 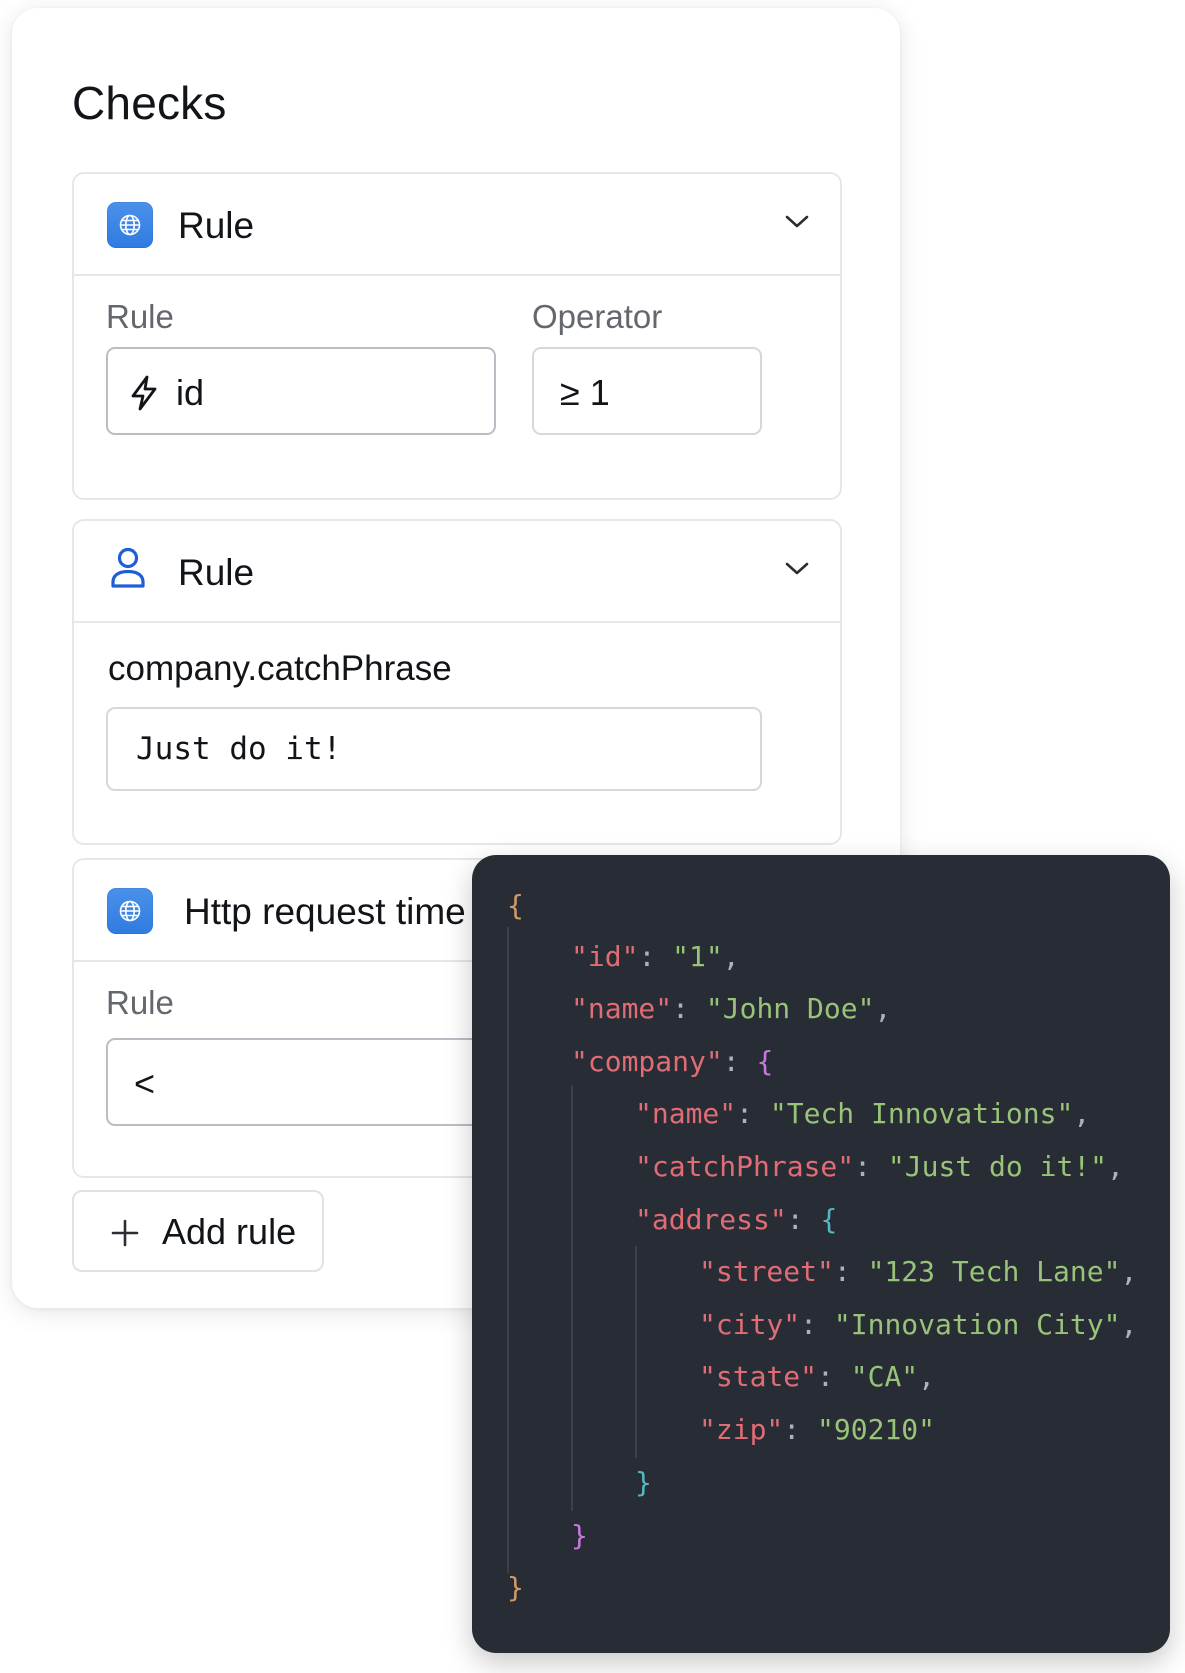 I want to click on json-line: "name": "John Doe",, so click(x=731, y=1008).